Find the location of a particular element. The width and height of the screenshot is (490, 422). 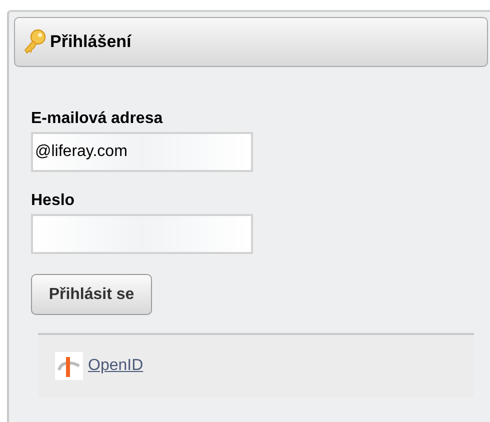

openid-link: OpenID is located at coordinates (116, 366).